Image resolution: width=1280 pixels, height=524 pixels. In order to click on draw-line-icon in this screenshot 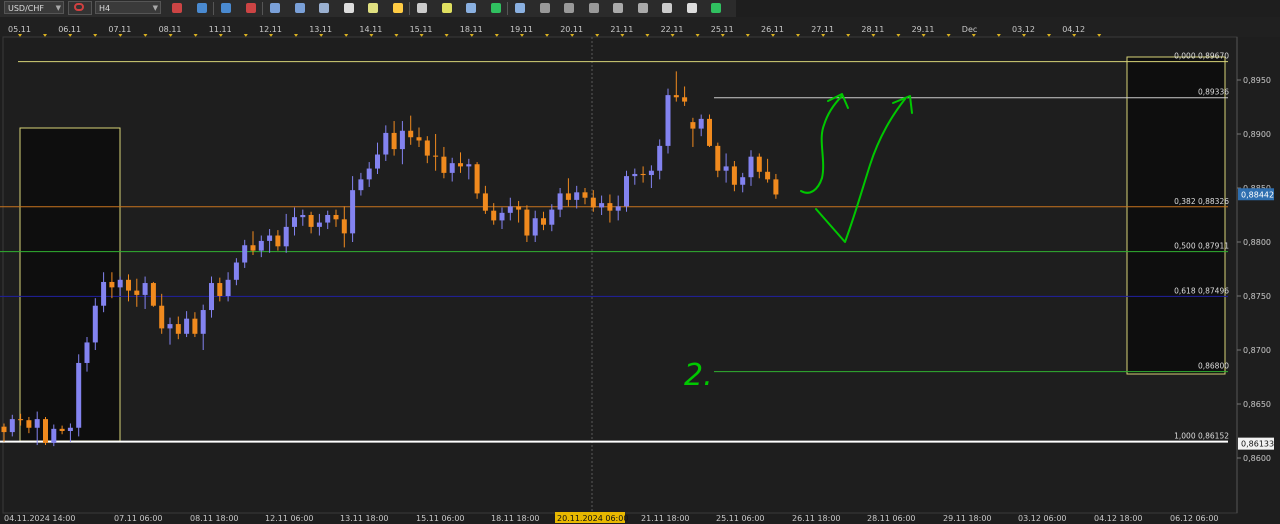, I will do `click(446, 8)`.